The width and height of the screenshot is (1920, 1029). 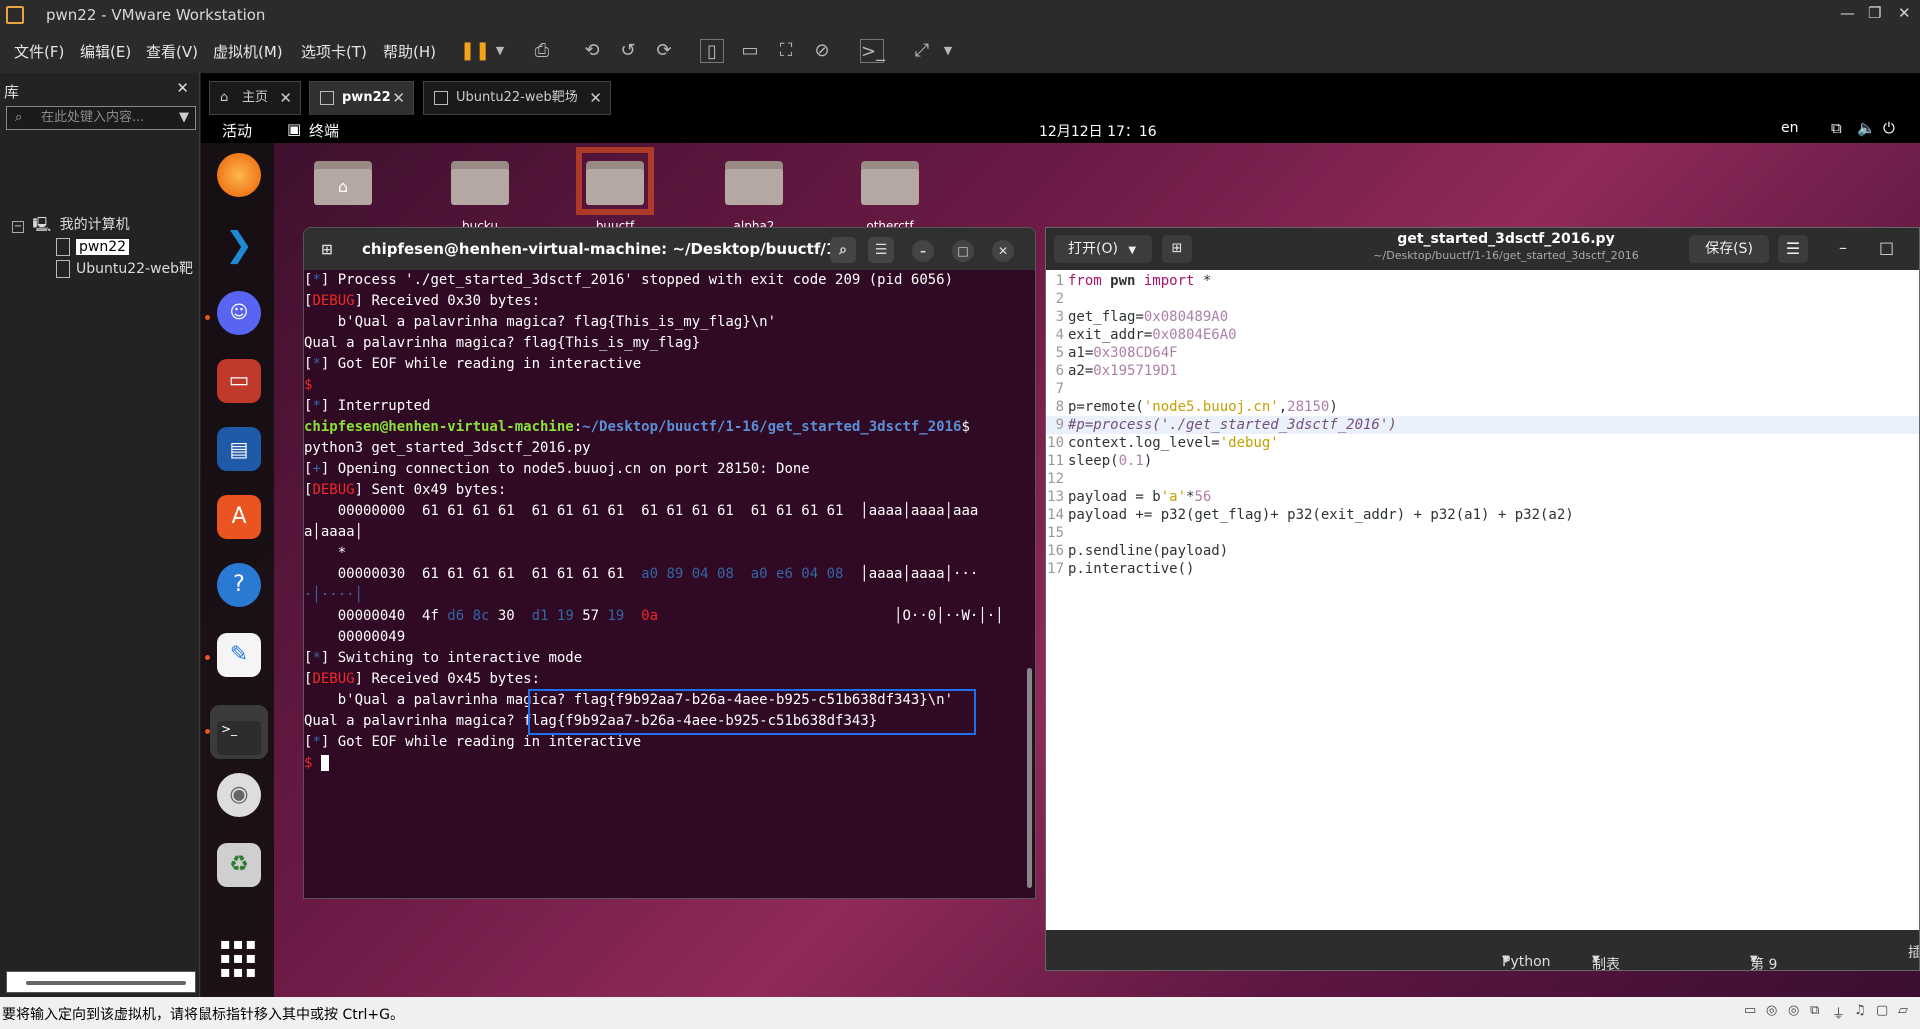 I want to click on menu-vm: 虚拟机(M), so click(x=248, y=51).